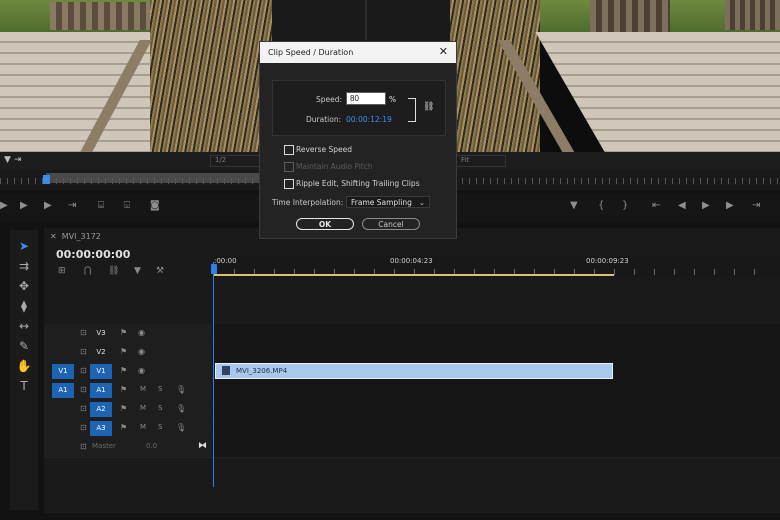 The width and height of the screenshot is (780, 520). Describe the element at coordinates (18, 160) in the screenshot. I see `fit-toggle-icon: ⇥` at that location.